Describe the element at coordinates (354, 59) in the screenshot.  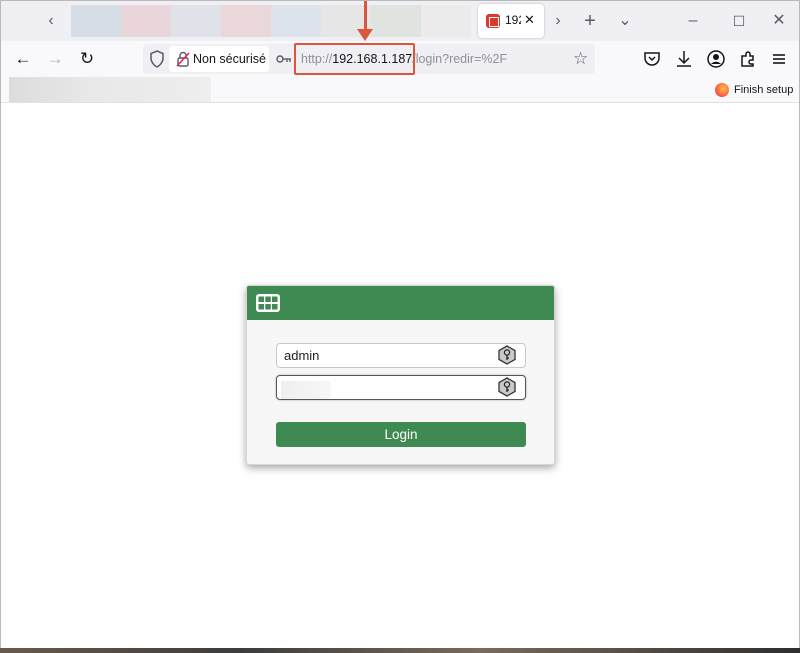
I see `annotation-highlight-box` at that location.